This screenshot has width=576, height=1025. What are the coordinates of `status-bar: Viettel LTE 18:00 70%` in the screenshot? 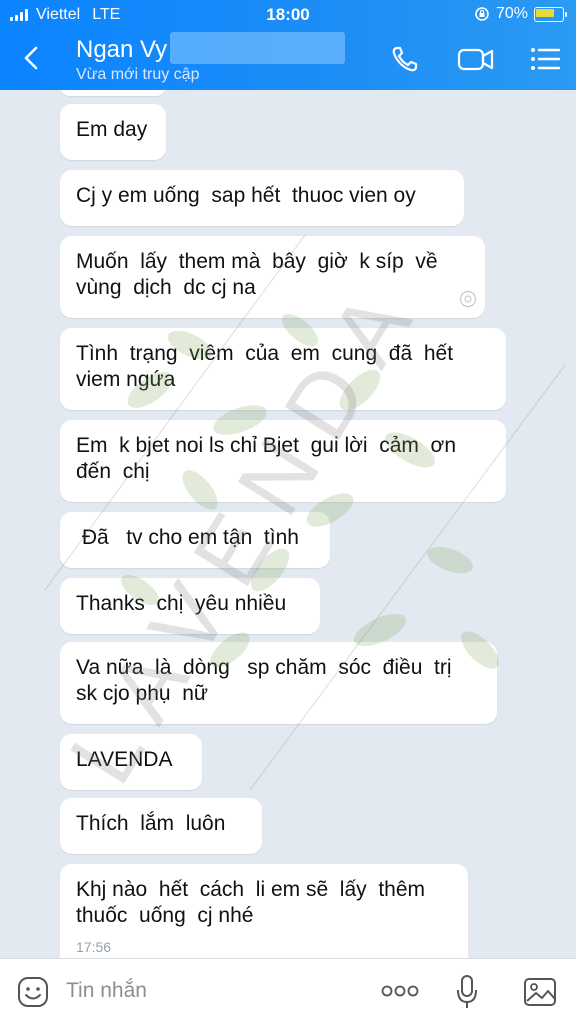 It's located at (288, 15).